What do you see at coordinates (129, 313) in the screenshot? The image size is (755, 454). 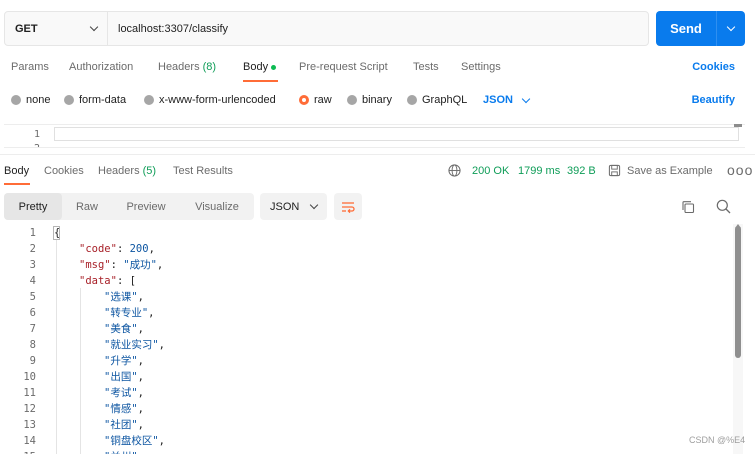 I see `code-text: "转专业",` at bounding box center [129, 313].